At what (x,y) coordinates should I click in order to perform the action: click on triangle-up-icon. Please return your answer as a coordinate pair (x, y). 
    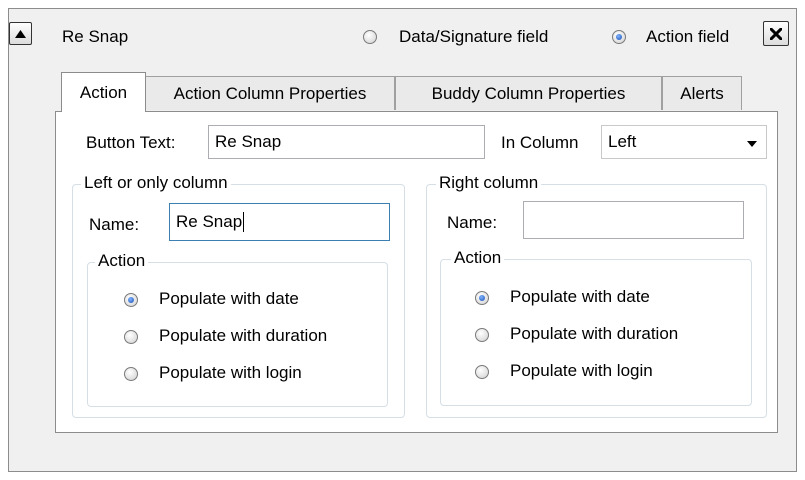
    Looking at the image, I should click on (20, 33).